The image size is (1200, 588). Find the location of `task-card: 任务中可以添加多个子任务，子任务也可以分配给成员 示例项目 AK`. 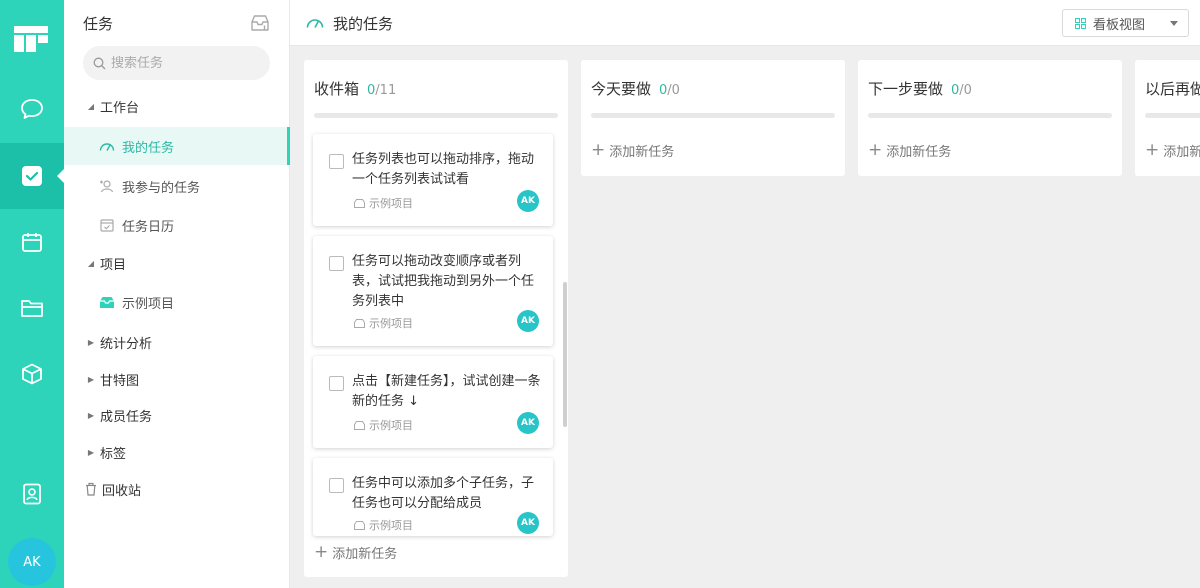

task-card: 任务中可以添加多个子任务，子任务也可以分配给成员 示例项目 AK is located at coordinates (433, 497).